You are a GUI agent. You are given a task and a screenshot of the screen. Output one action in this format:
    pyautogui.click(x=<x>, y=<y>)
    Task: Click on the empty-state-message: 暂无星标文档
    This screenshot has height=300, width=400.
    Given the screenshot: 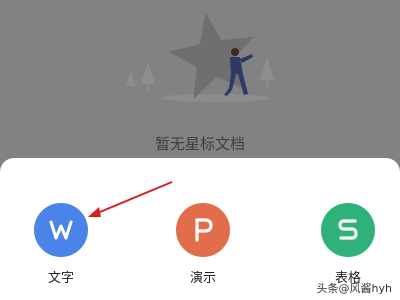 What is the action you would take?
    pyautogui.click(x=199, y=144)
    